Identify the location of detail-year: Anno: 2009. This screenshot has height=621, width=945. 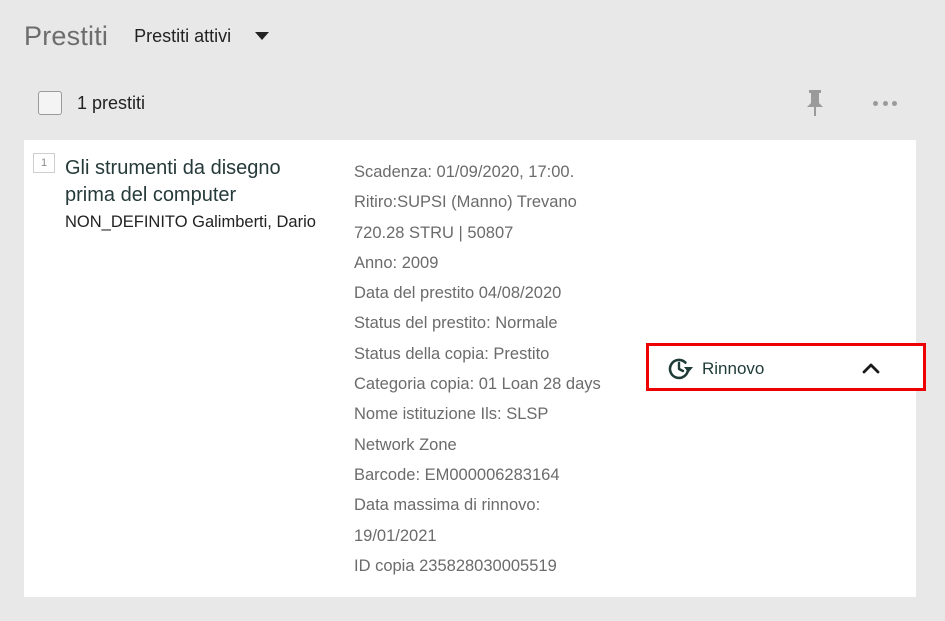
(396, 262).